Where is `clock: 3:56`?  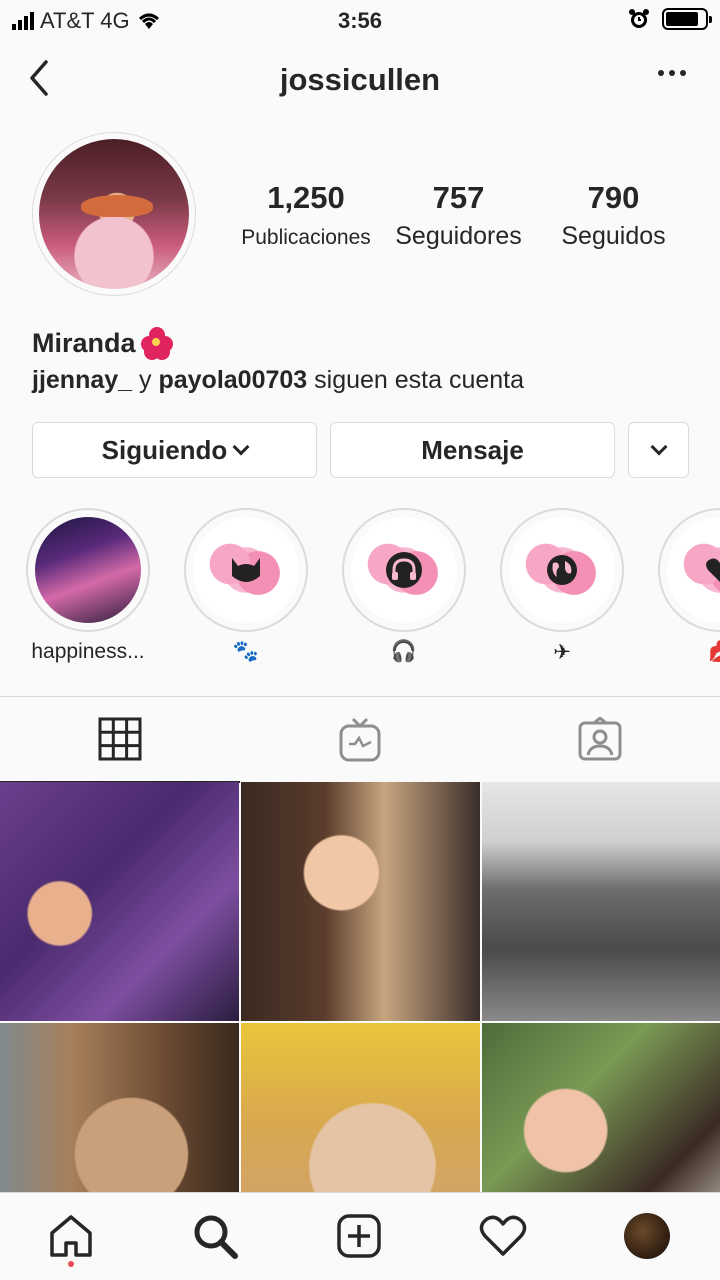
clock: 3:56 is located at coordinates (360, 20).